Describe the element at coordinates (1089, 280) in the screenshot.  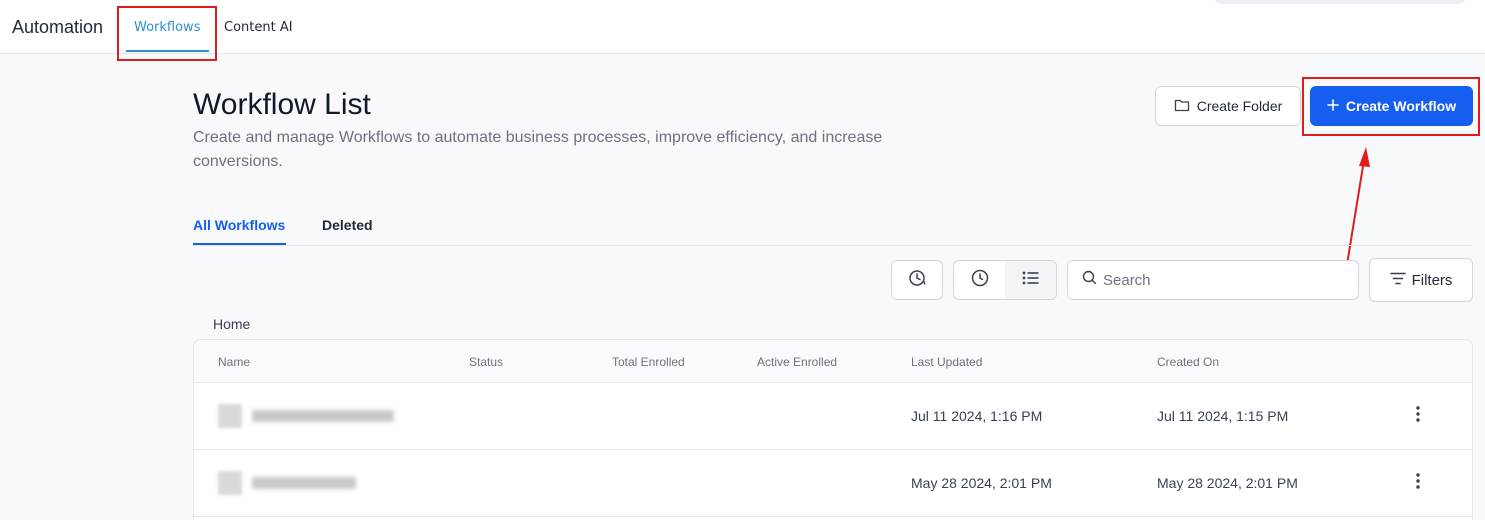
I see `search-icon` at that location.